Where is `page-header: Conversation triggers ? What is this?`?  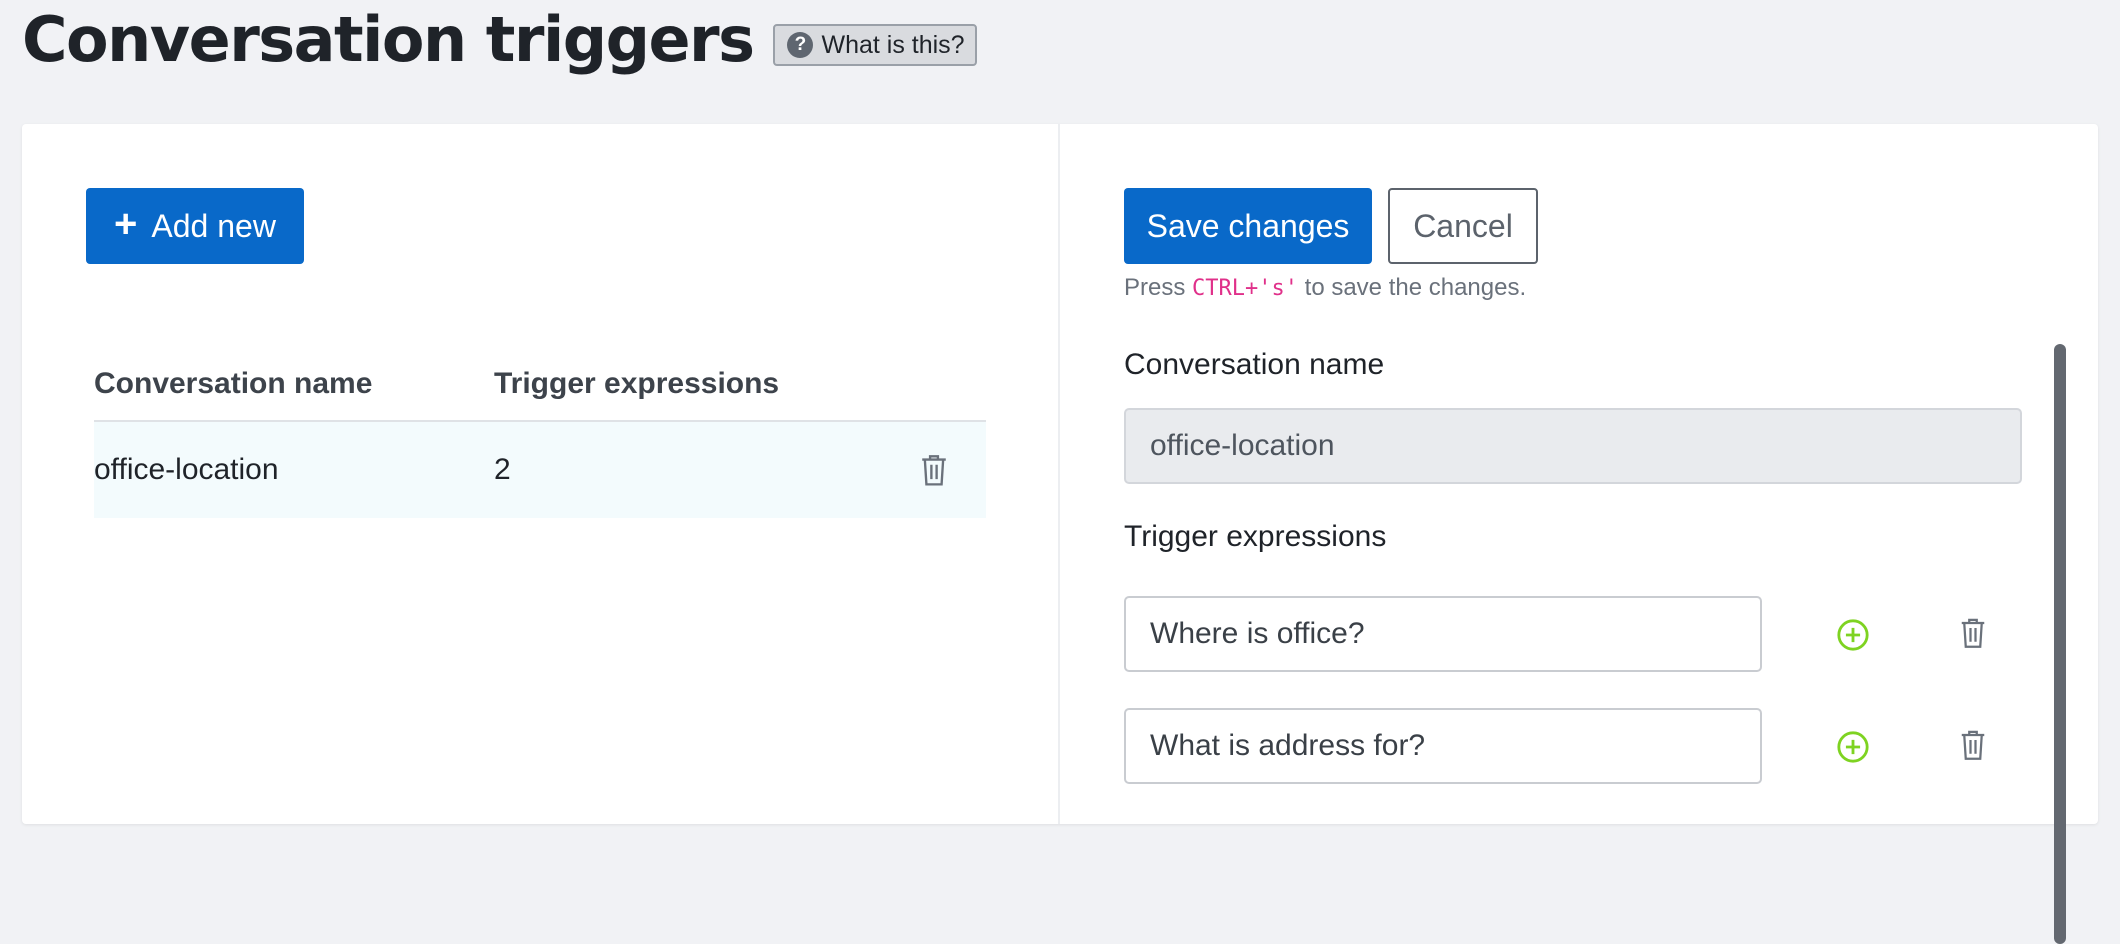 page-header: Conversation triggers ? What is this? is located at coordinates (499, 40).